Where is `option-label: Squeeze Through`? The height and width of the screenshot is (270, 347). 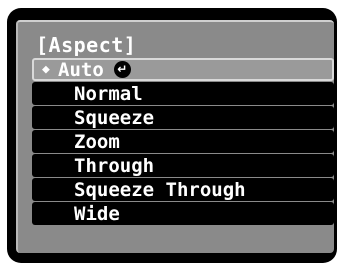
option-label: Squeeze Through is located at coordinates (160, 189).